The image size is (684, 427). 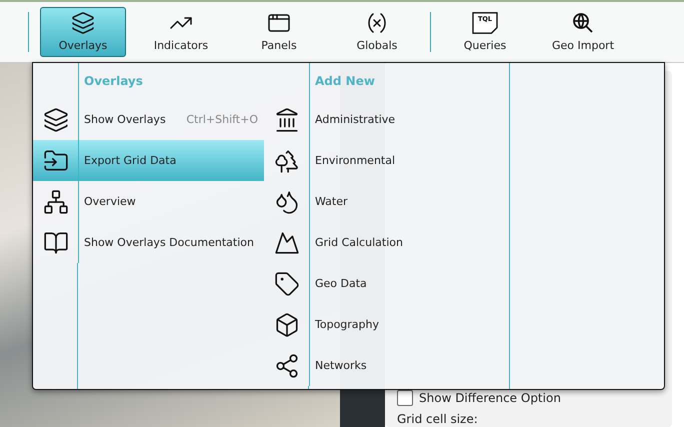 What do you see at coordinates (181, 32) in the screenshot?
I see `toolbar-button: Indicators` at bounding box center [181, 32].